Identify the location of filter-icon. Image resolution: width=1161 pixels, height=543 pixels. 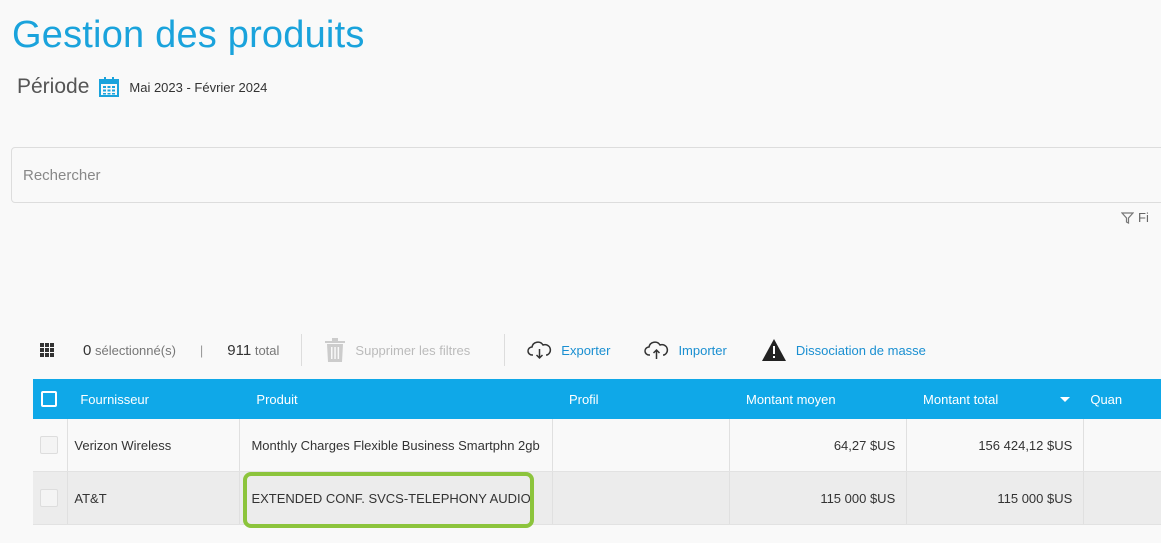
(1127, 217).